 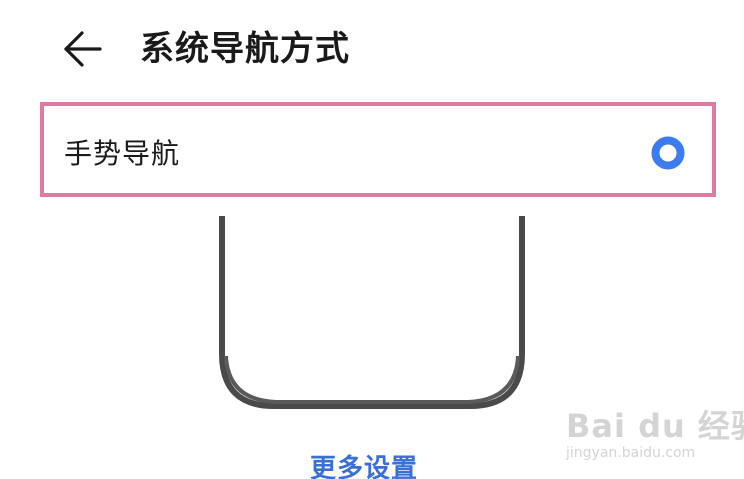 What do you see at coordinates (122, 153) in the screenshot?
I see `option-label: 手势导航` at bounding box center [122, 153].